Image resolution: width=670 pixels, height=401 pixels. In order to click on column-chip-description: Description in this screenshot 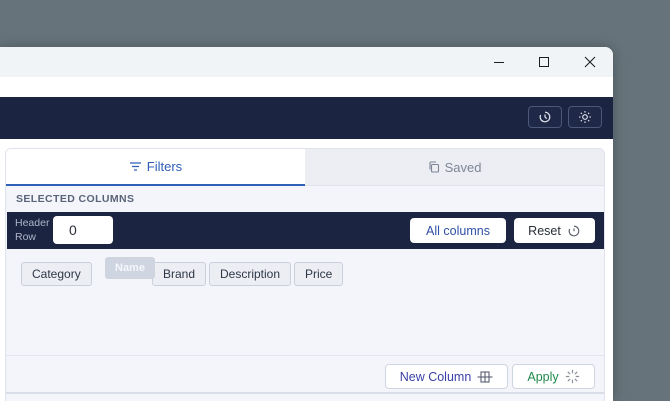, I will do `click(250, 274)`.